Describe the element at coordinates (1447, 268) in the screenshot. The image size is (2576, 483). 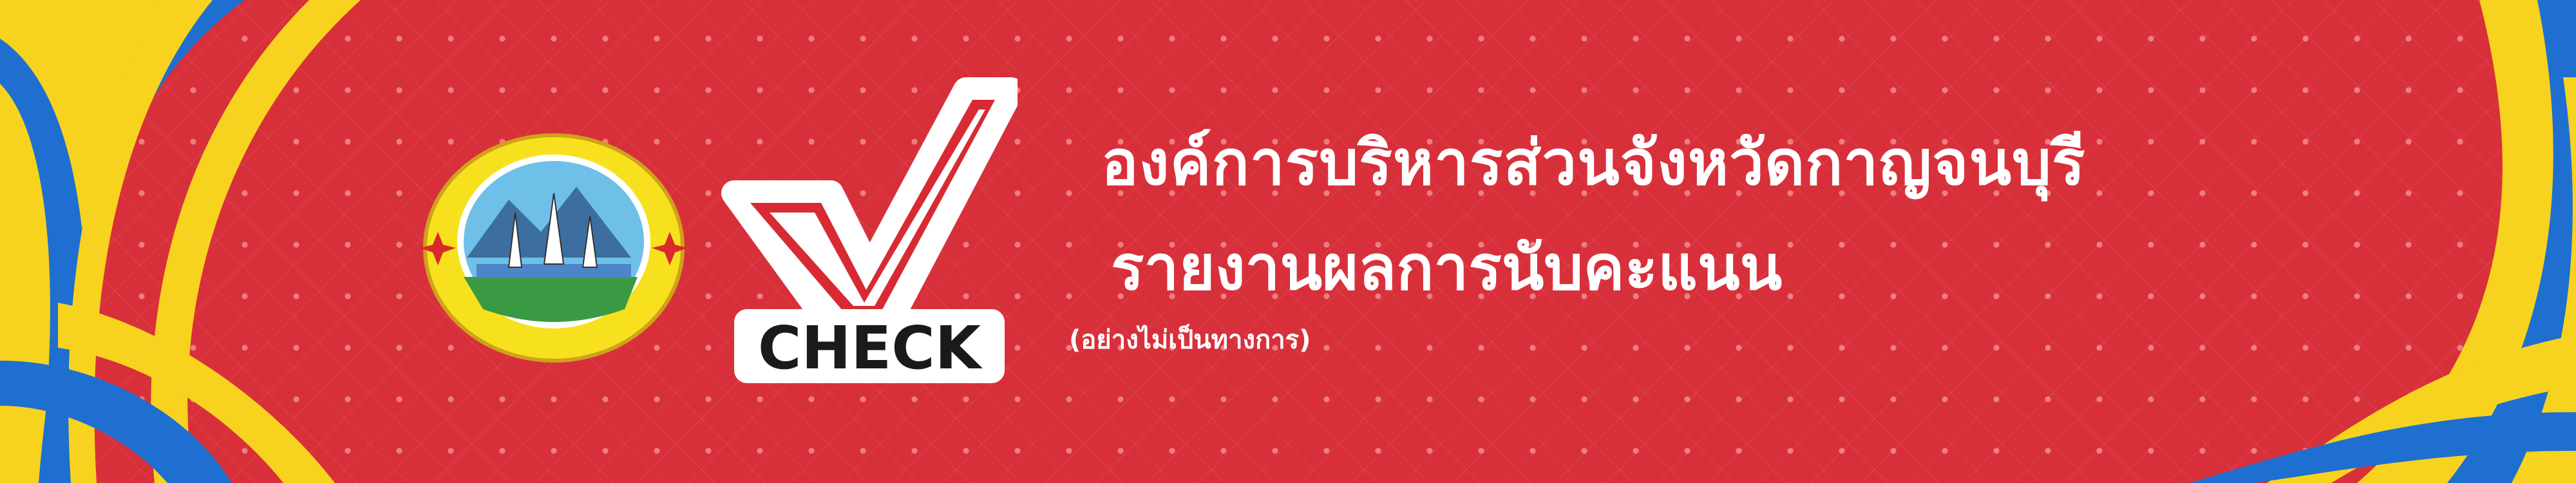
I see `page-subtitle: รายงานผลการนับคะแนน` at that location.